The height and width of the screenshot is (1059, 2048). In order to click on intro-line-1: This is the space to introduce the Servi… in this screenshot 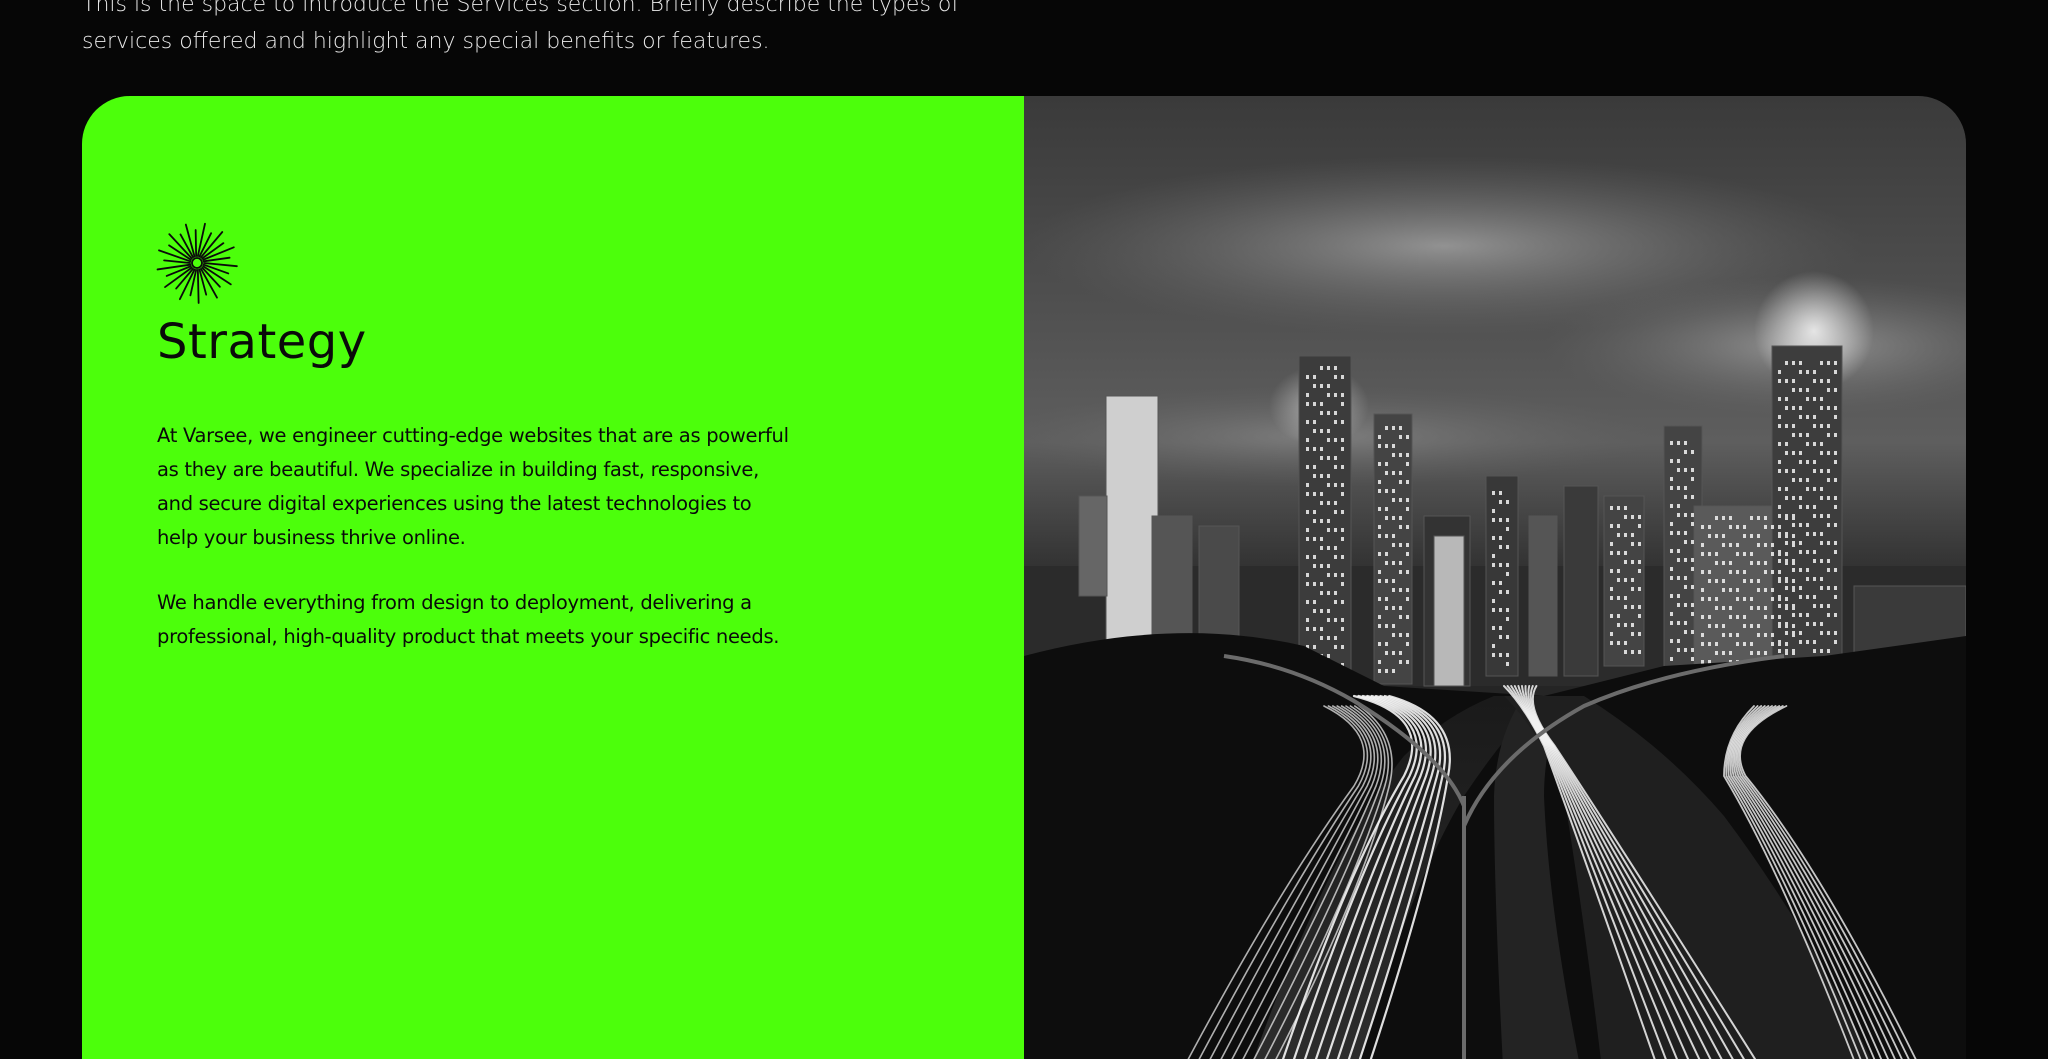, I will do `click(521, 8)`.